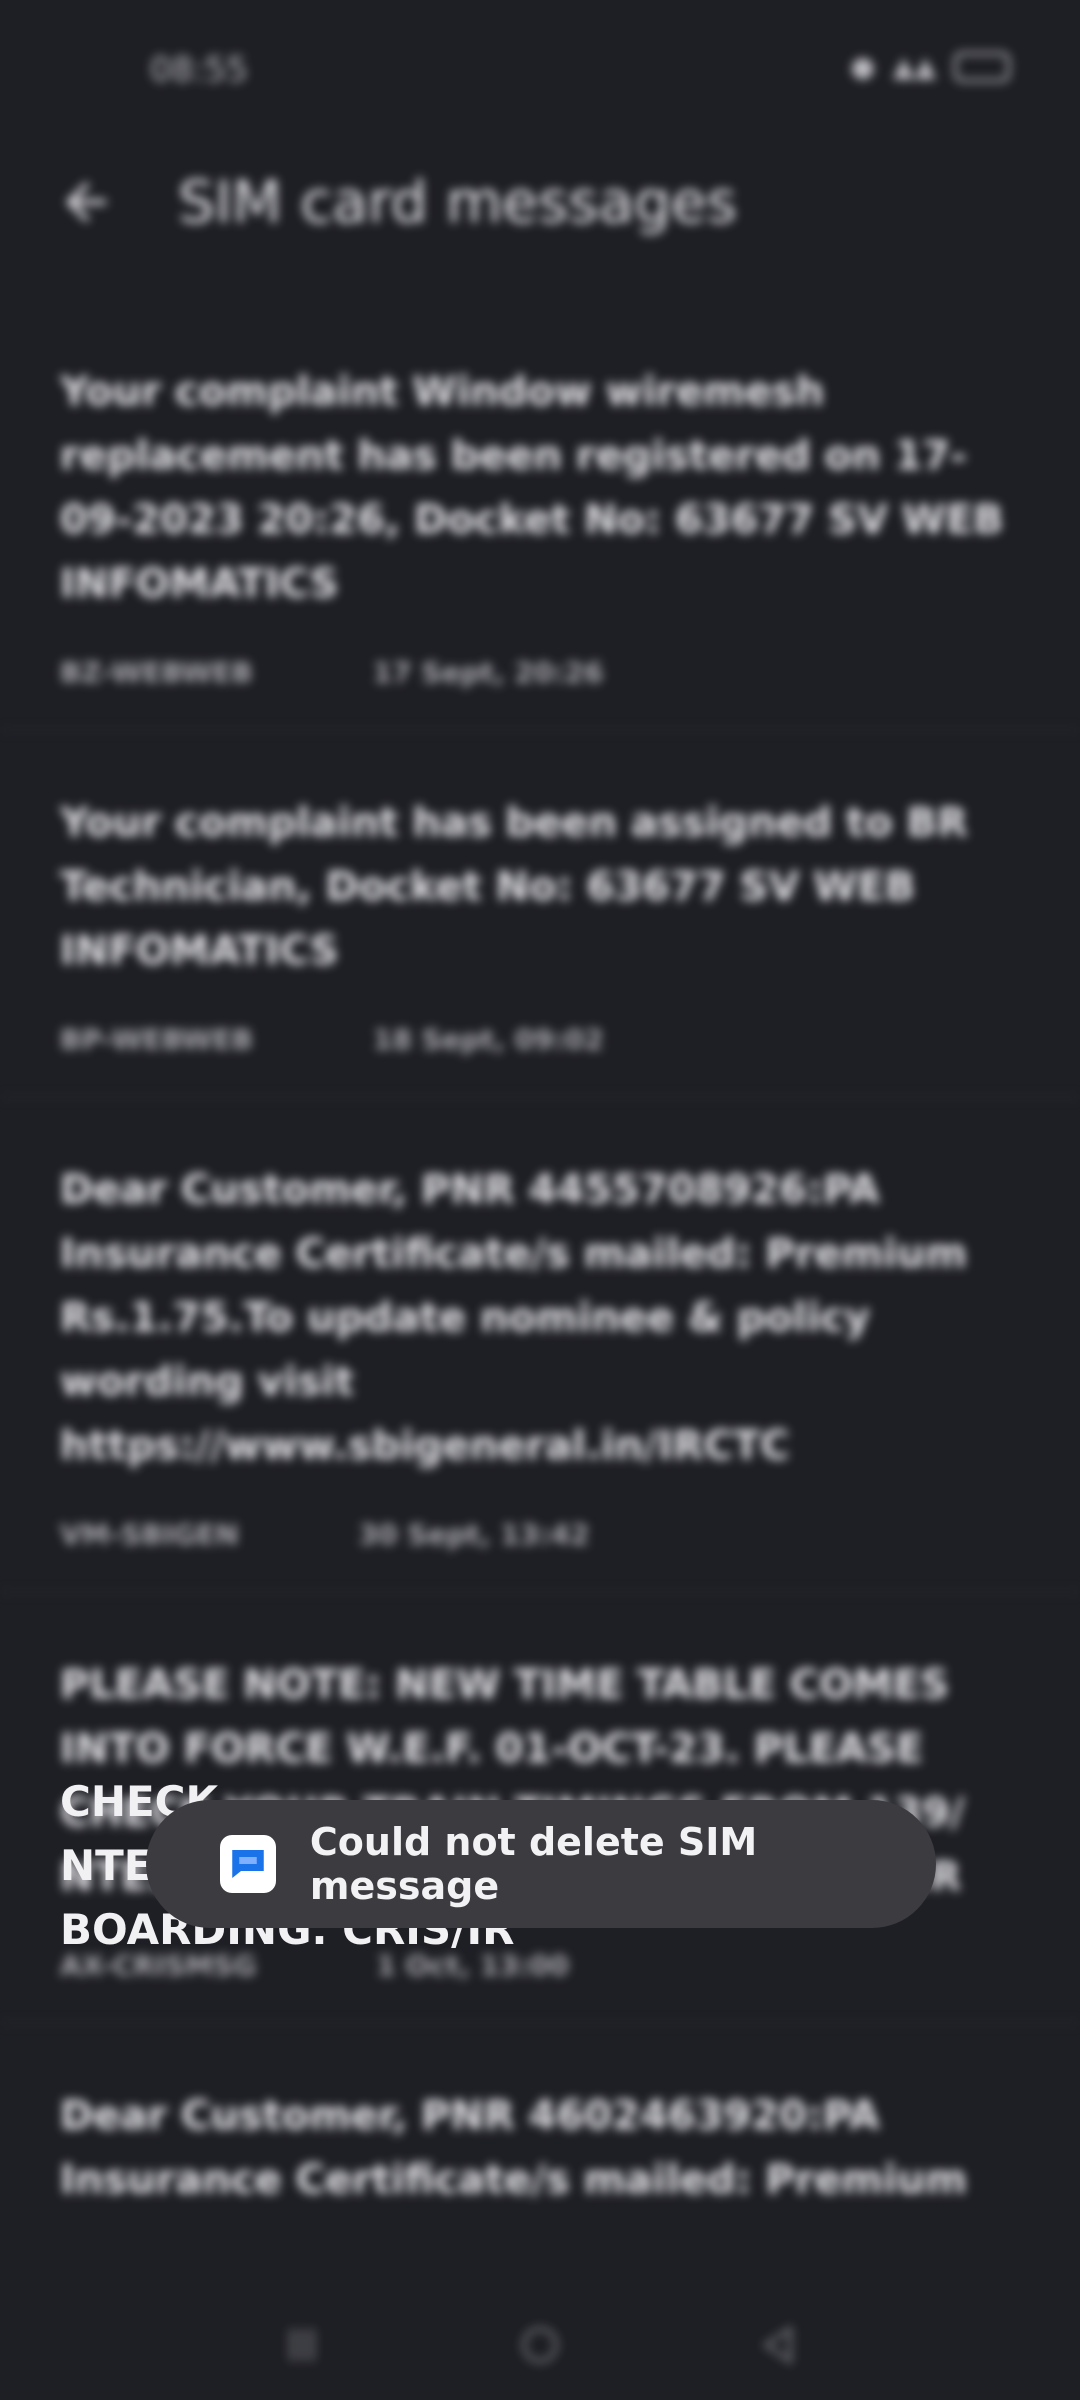 The width and height of the screenshot is (1080, 2400). I want to click on message-time: 30 Sept, 13:42, so click(474, 1534).